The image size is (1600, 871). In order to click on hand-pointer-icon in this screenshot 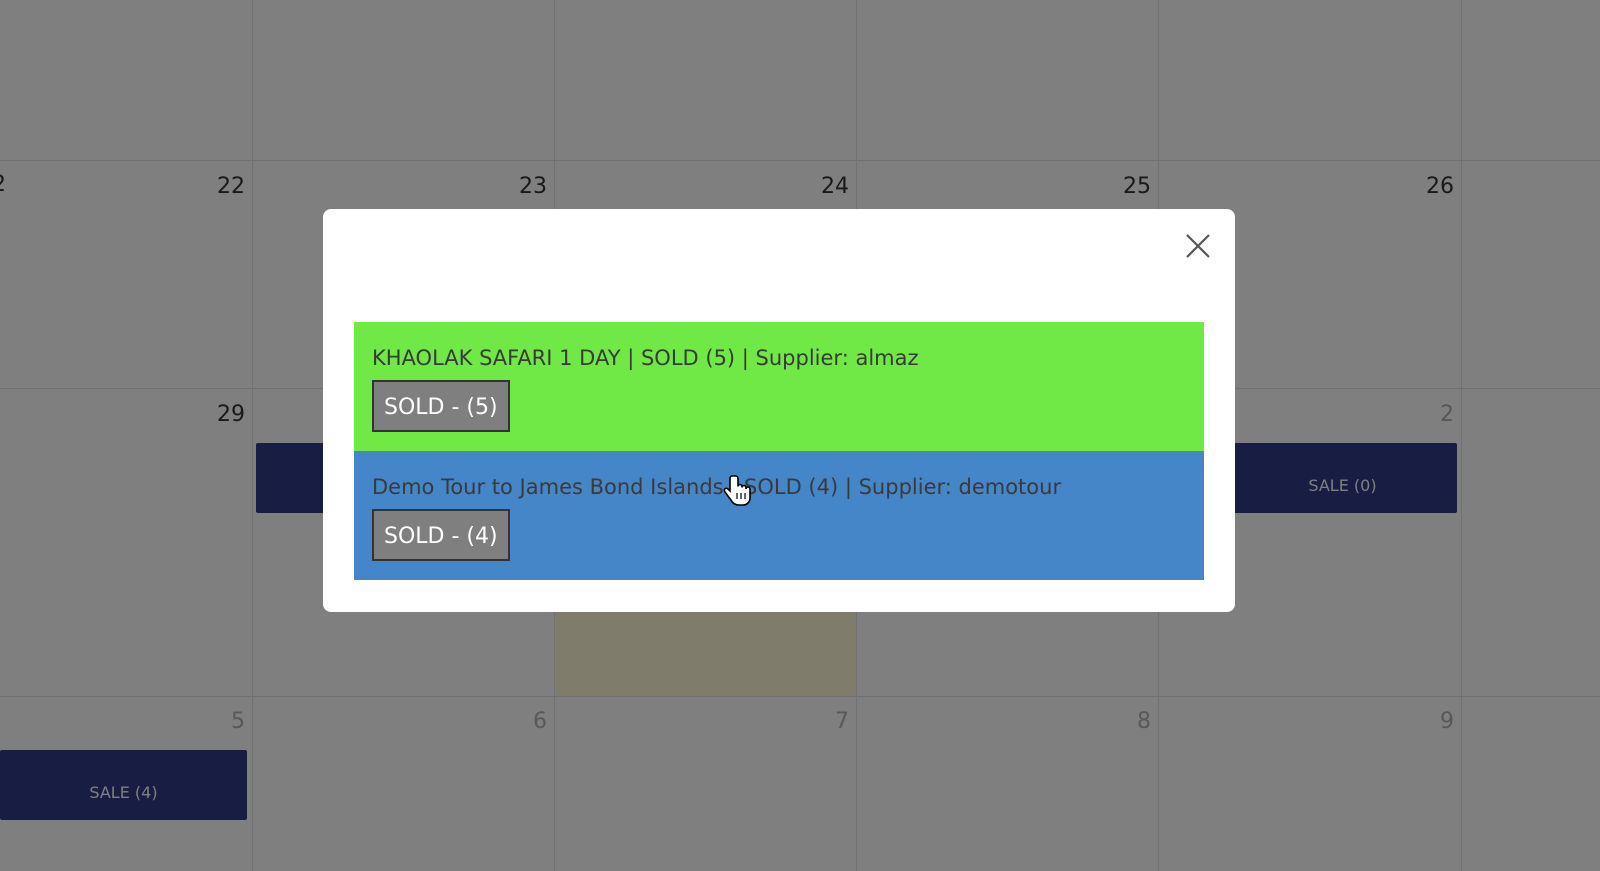, I will do `click(737, 490)`.